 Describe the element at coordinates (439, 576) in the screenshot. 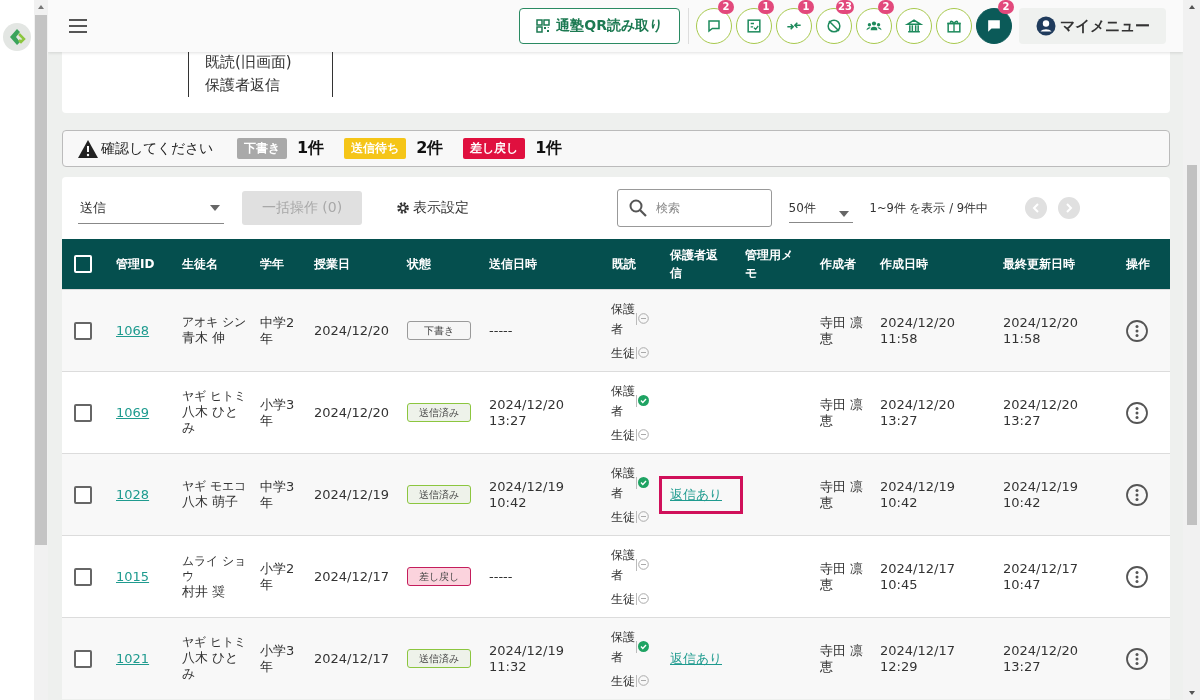

I see `status-tag: 差し戻し` at that location.